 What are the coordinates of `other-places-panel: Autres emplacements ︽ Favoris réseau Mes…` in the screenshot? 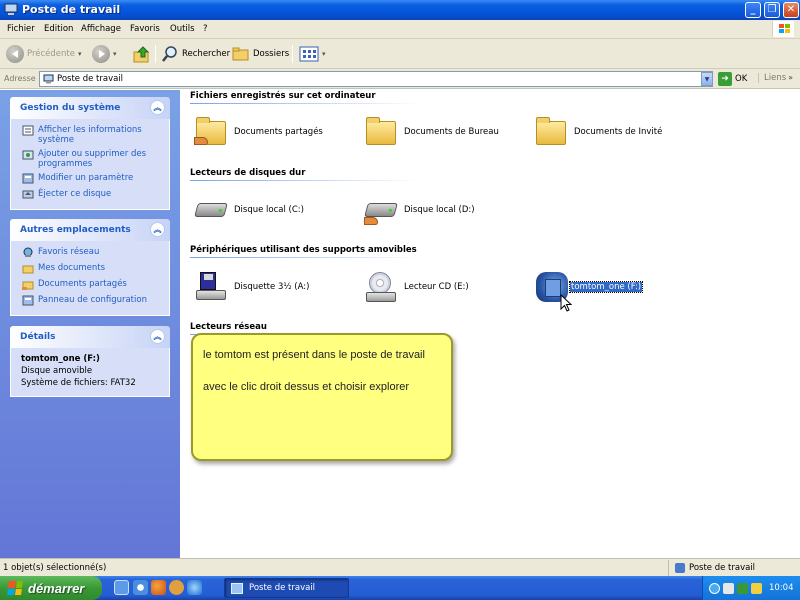 It's located at (90, 267).